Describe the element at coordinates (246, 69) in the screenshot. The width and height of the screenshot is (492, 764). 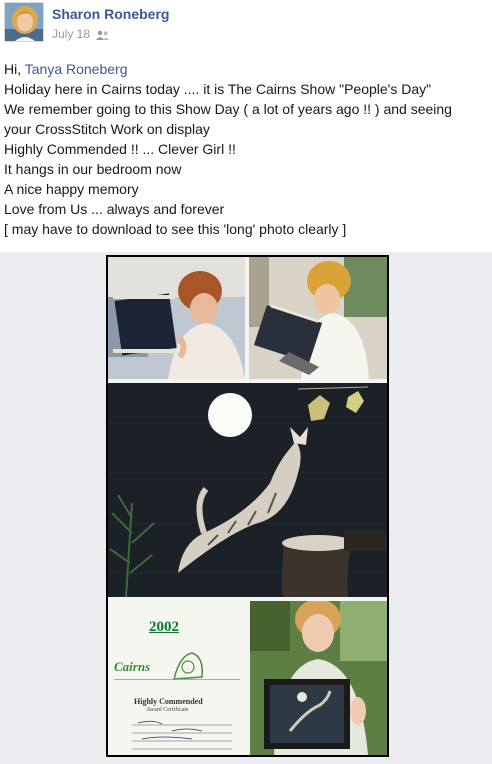
I see `greeting-line: Hi, Tanya Roneberg` at that location.